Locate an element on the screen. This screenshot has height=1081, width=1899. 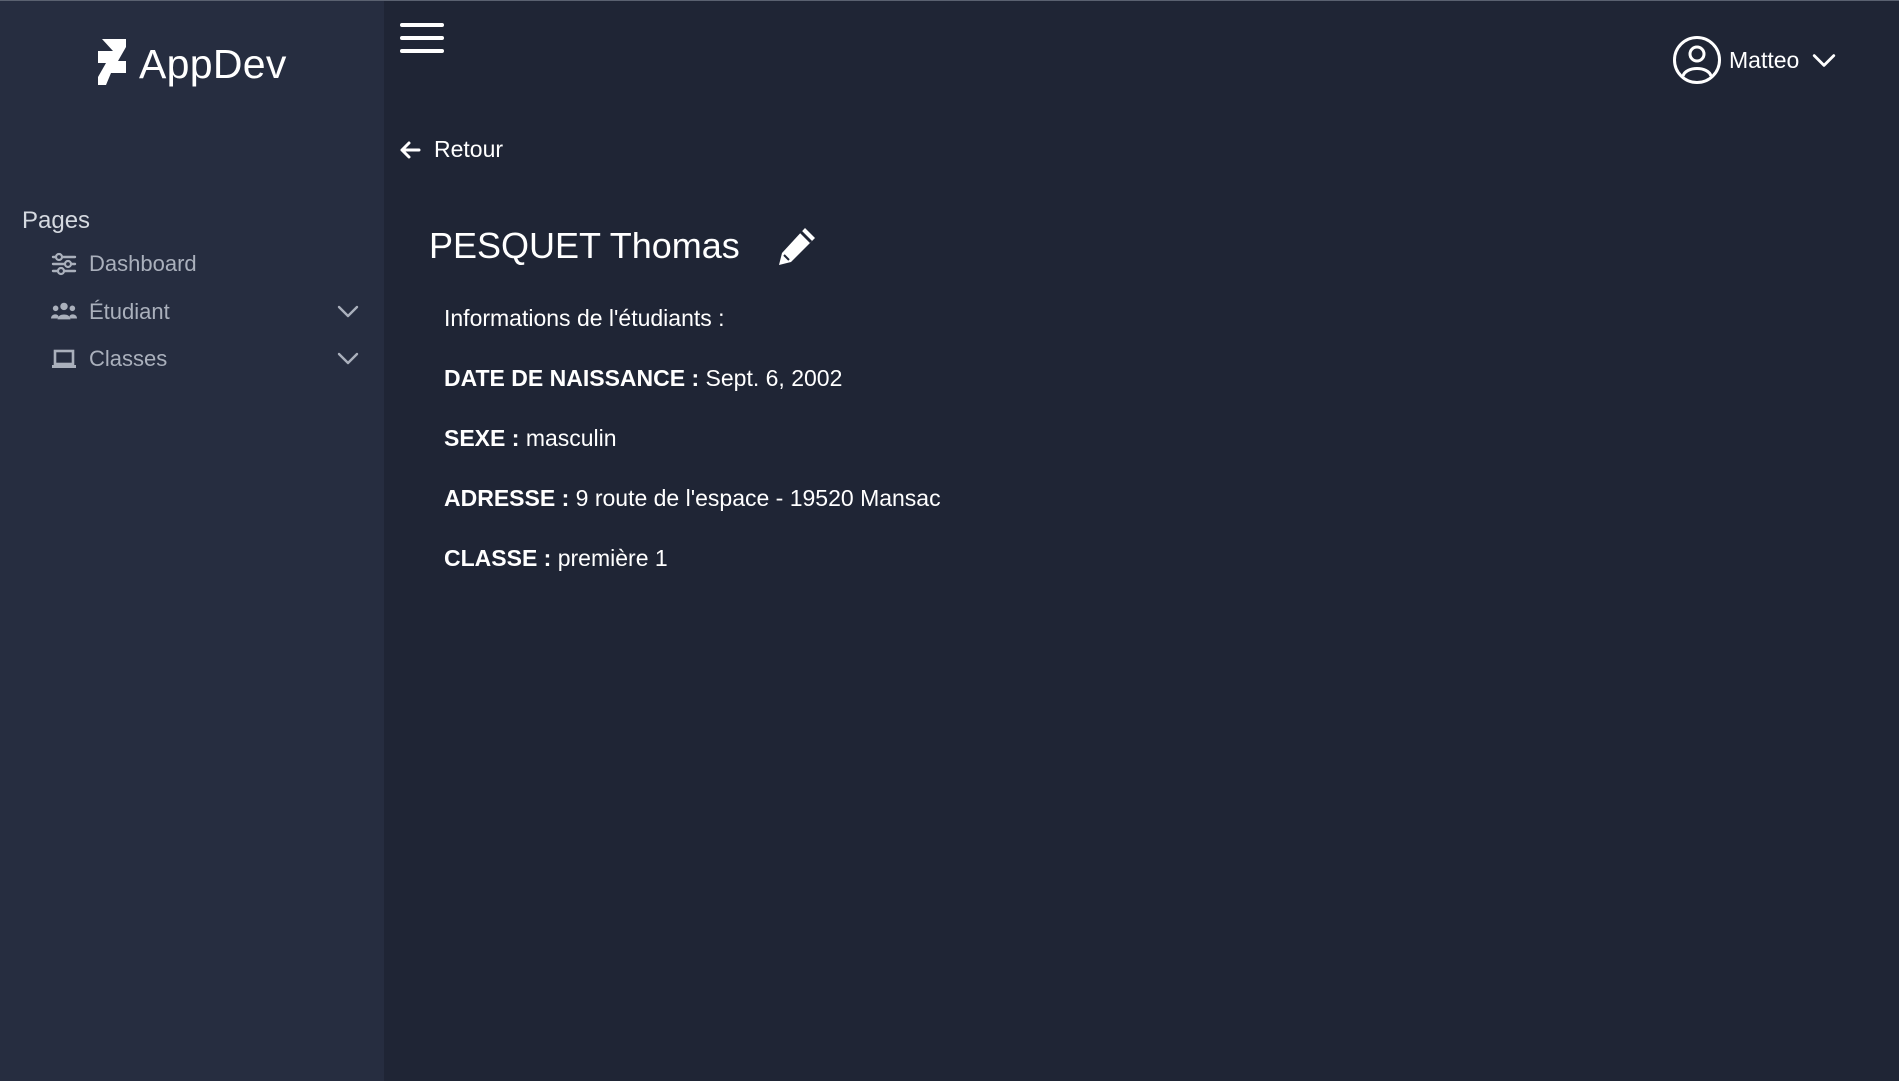
field-sex: SEXE : masculin is located at coordinates (530, 438).